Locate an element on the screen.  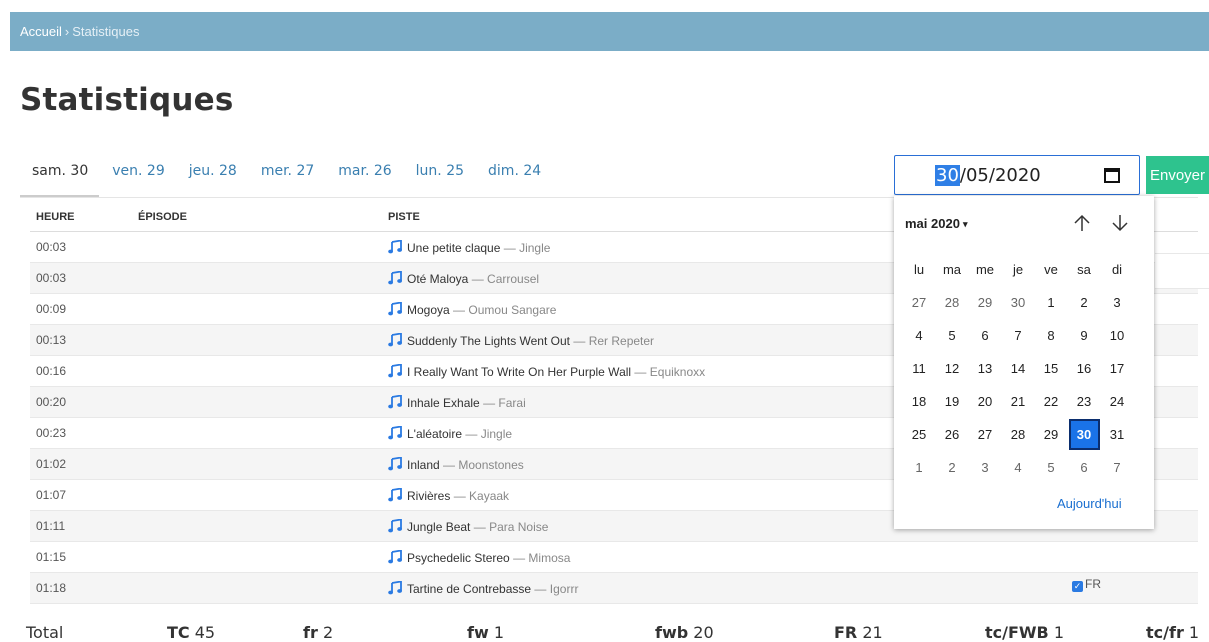
track-artist: Carrousel is located at coordinates (513, 279).